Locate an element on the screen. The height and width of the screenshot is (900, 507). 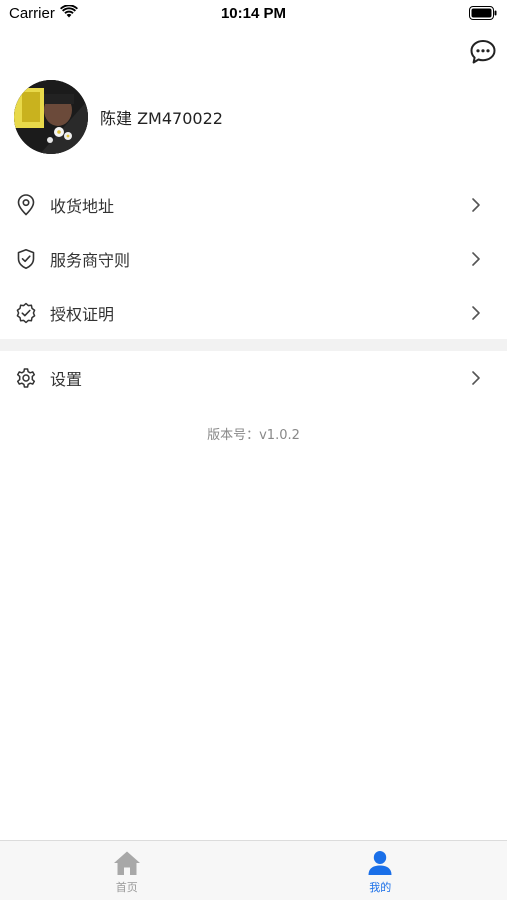
tab-bar: 首页 我的 is located at coordinates (253, 870).